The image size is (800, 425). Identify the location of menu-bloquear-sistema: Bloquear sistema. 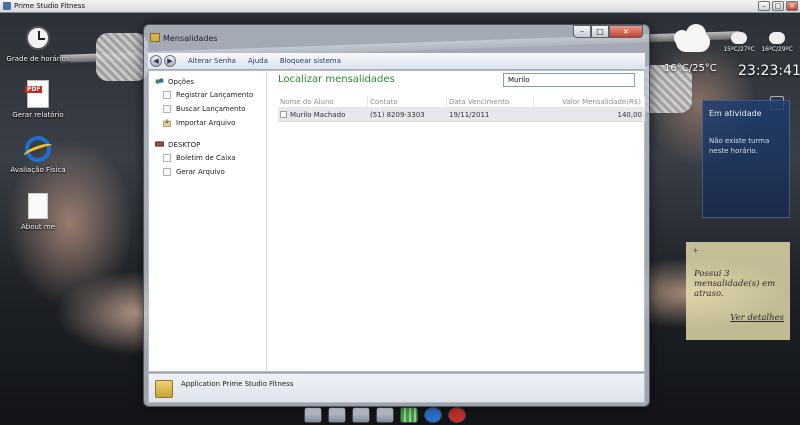
(310, 61).